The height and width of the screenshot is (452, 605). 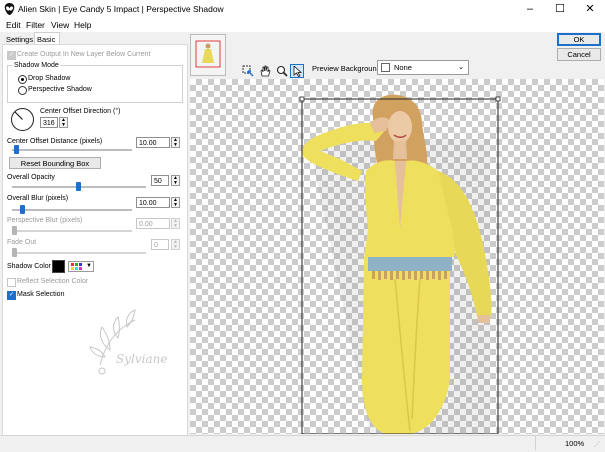 What do you see at coordinates (22, 119) in the screenshot?
I see `direction-dial` at bounding box center [22, 119].